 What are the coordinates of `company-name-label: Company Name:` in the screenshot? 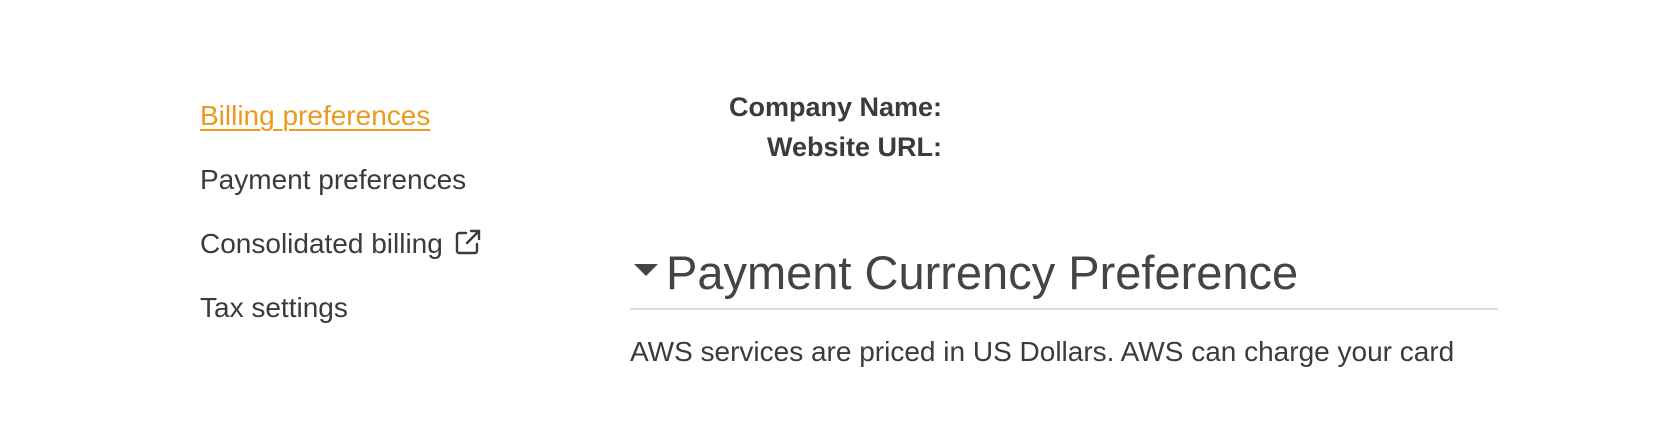 It's located at (835, 107).